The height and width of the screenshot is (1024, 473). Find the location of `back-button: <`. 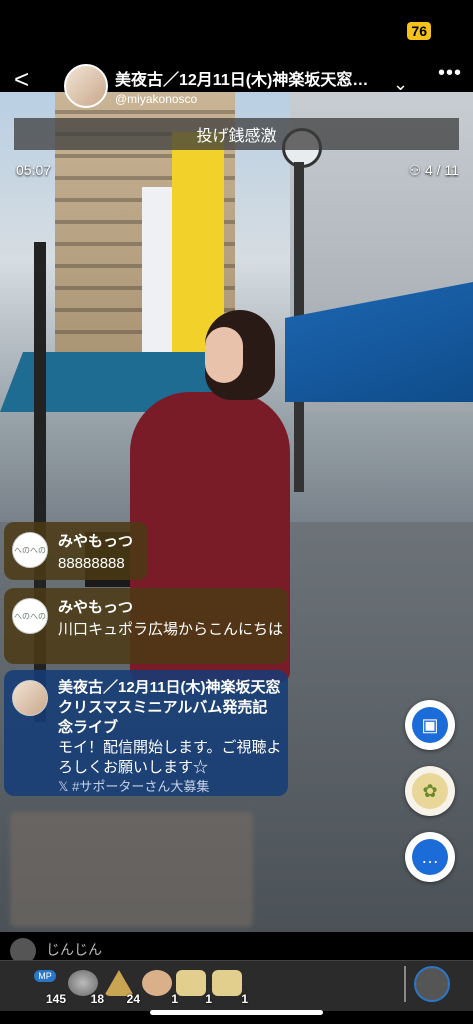

back-button: < is located at coordinates (21, 79).